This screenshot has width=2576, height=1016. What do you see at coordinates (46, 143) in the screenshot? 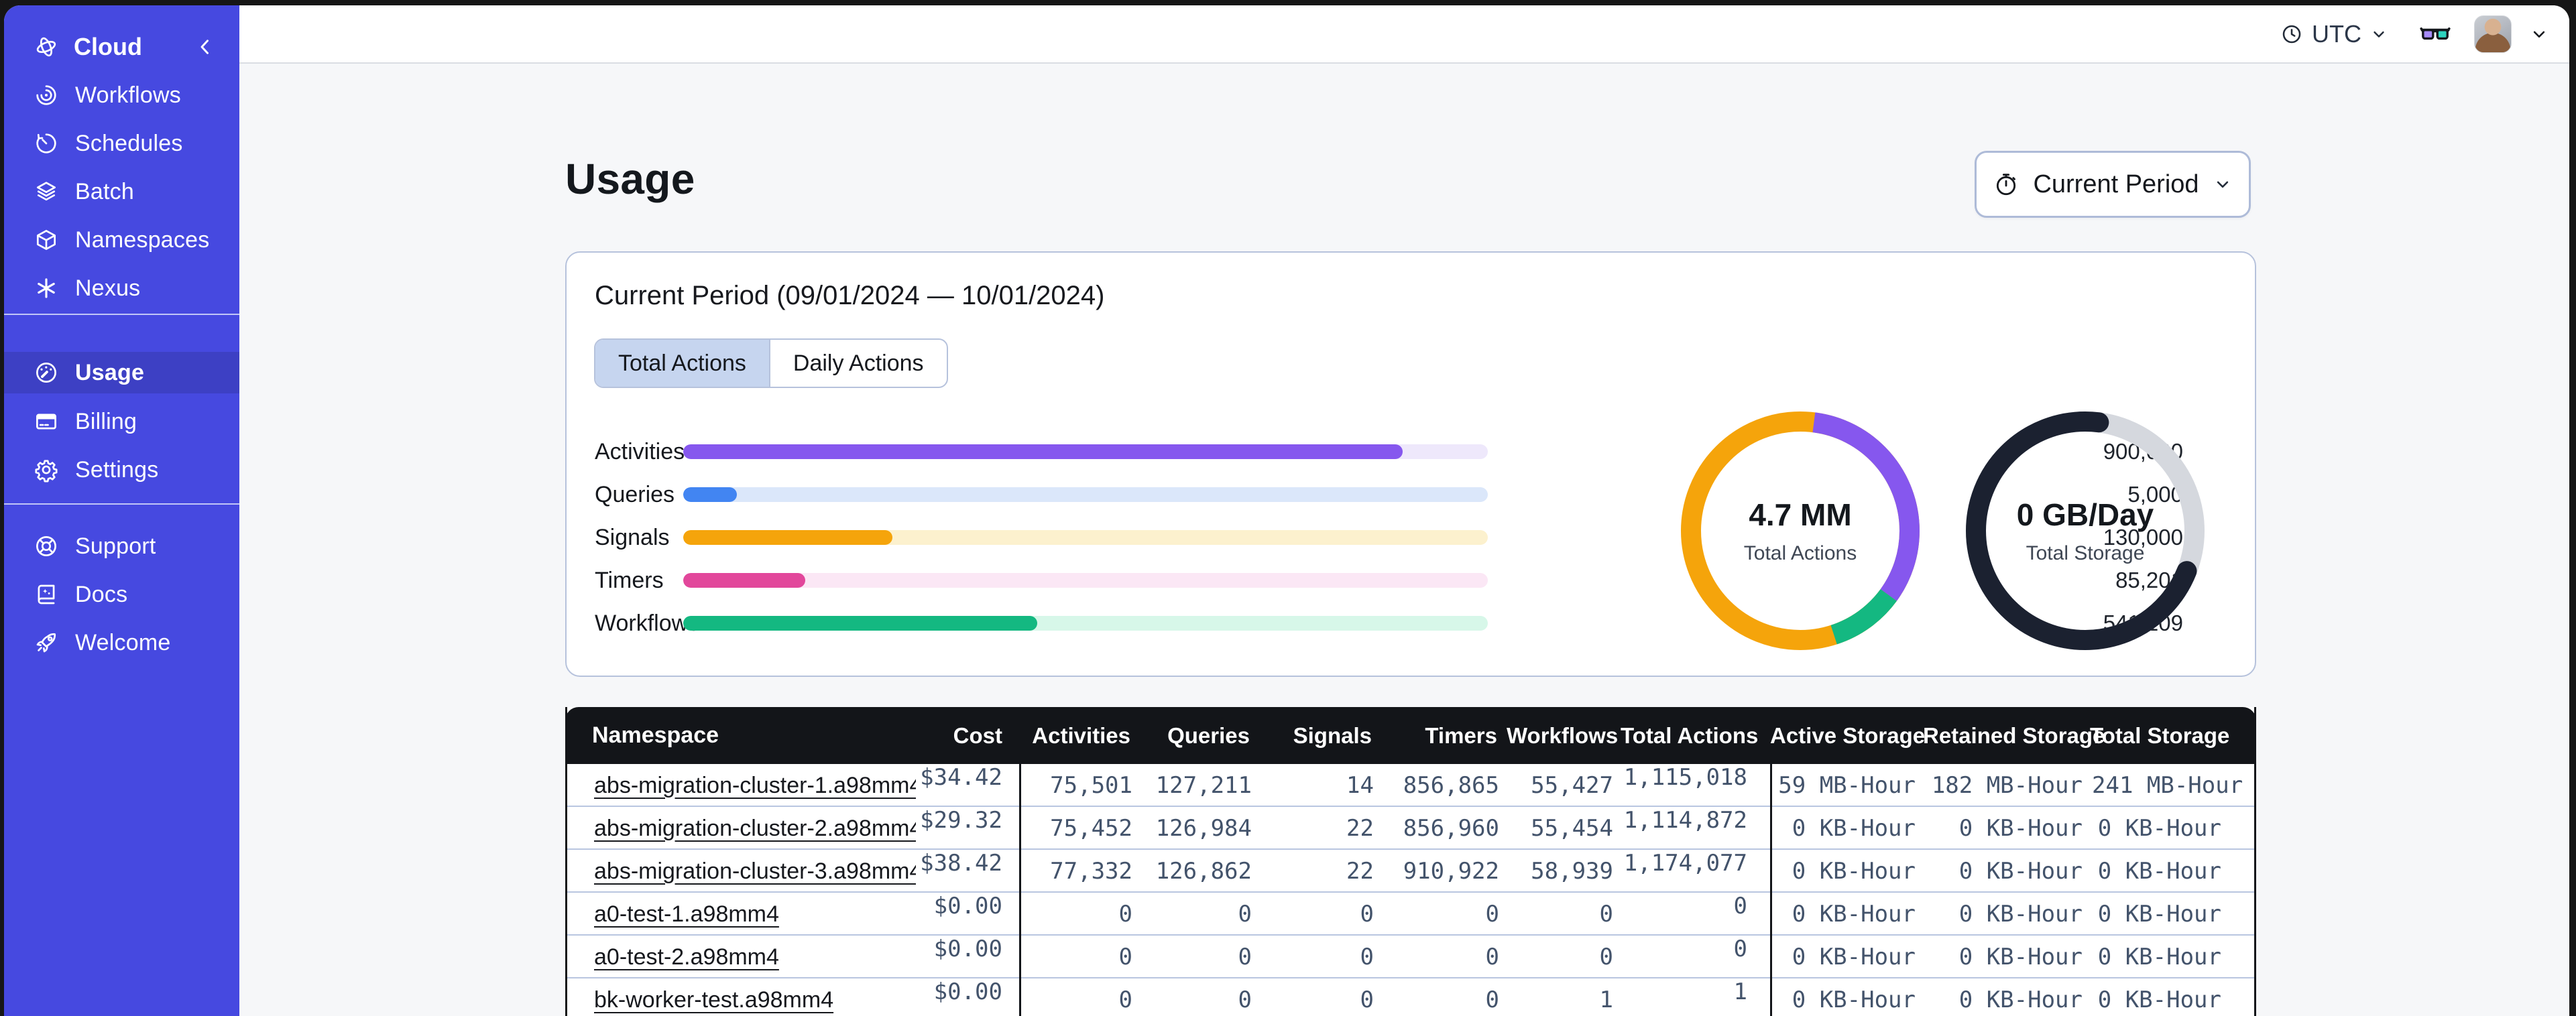
I see `schedules-icon` at bounding box center [46, 143].